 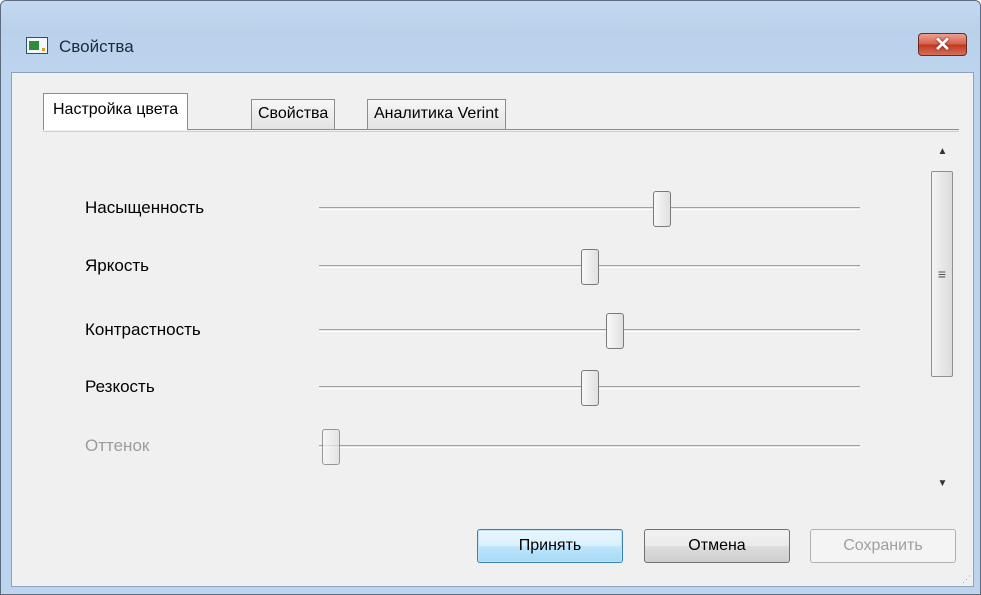 What do you see at coordinates (96, 46) in the screenshot?
I see `window-title: Свойства` at bounding box center [96, 46].